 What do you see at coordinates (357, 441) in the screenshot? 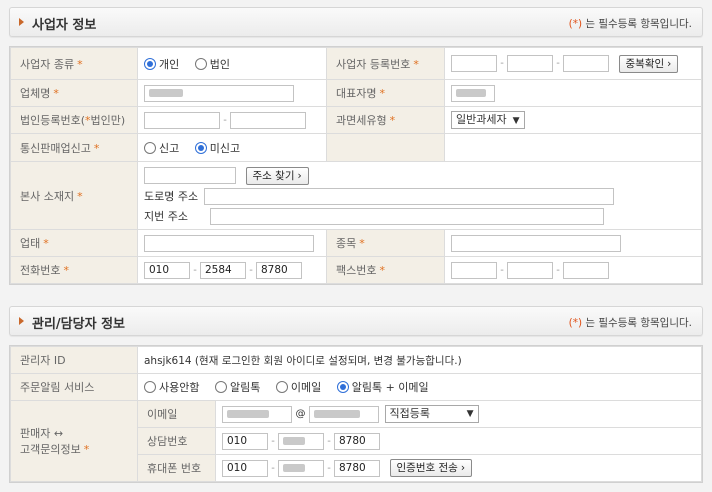
I see `consult-input-3: 8780` at bounding box center [357, 441].